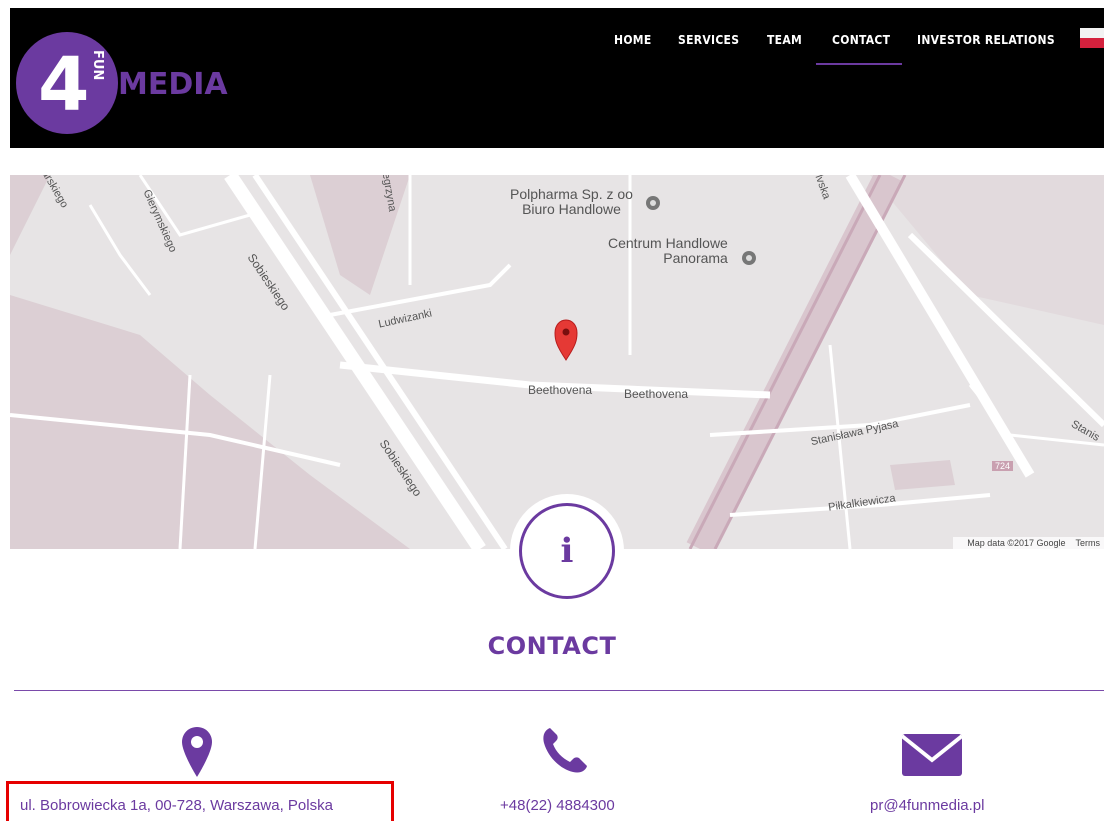 This screenshot has width=1104, height=822. I want to click on poi-polpharma: Polpharma Sp. z oo Biuro Handlowe, so click(571, 202).